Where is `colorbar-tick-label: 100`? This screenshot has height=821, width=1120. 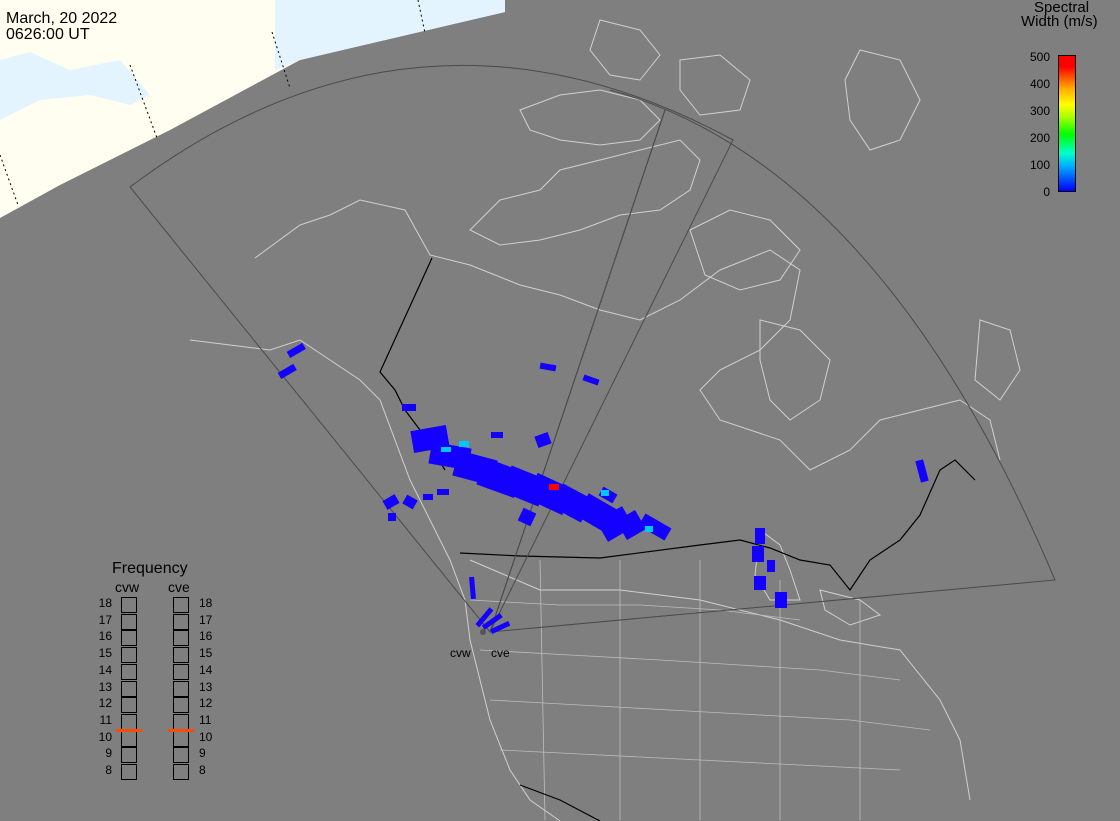 colorbar-tick-label: 100 is located at coordinates (1039, 165).